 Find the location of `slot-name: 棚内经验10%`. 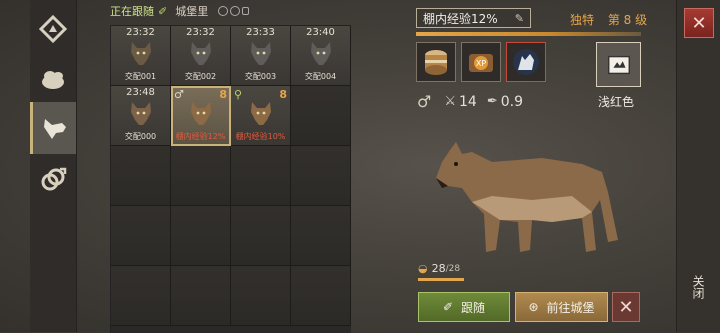

slot-name: 棚内经验10% is located at coordinates (260, 136).